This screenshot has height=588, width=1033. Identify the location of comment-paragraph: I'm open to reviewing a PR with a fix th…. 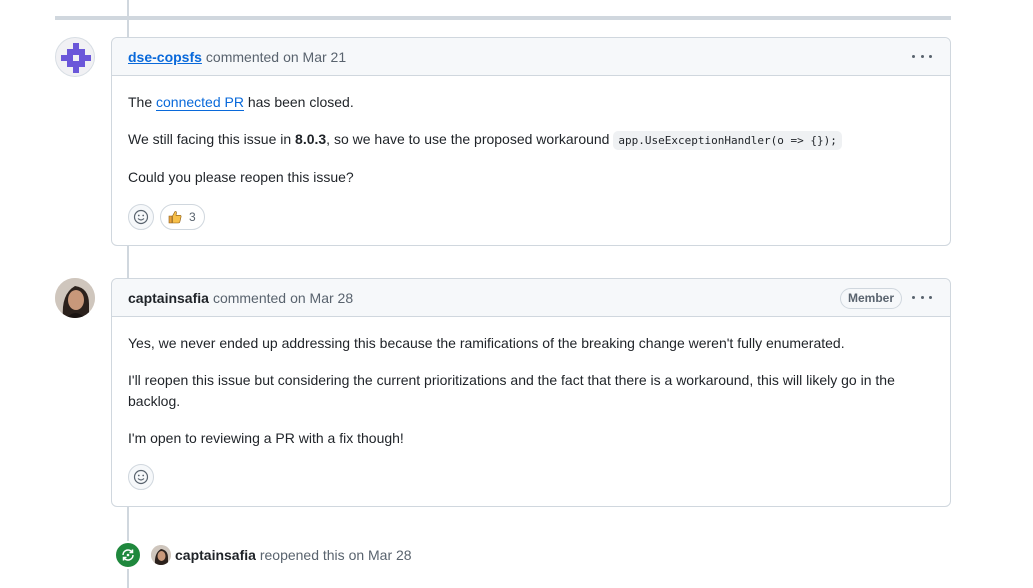
(266, 438).